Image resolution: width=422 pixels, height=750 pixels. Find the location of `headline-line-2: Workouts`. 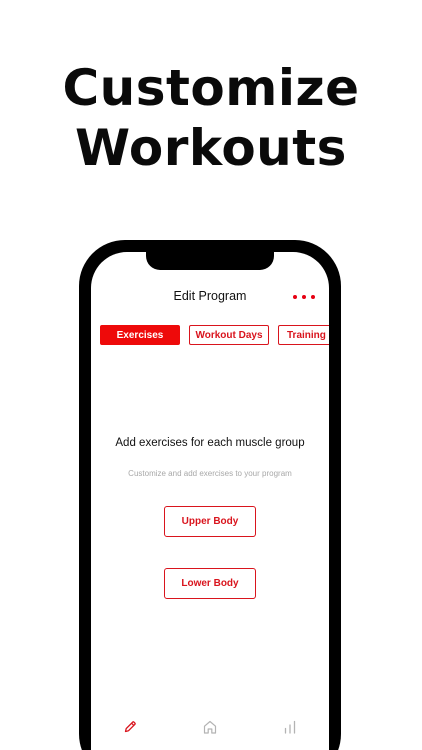

headline-line-2: Workouts is located at coordinates (211, 148).